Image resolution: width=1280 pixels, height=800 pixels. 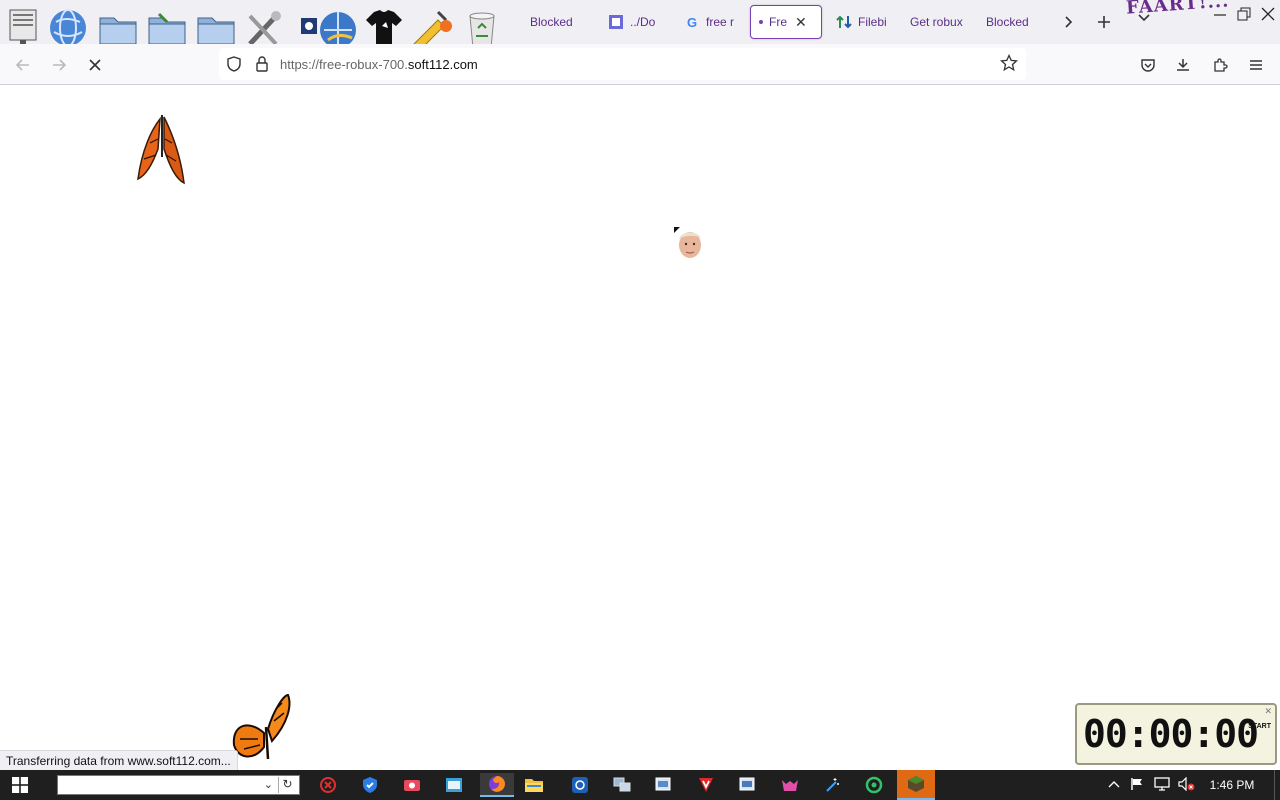 What do you see at coordinates (1114, 785) in the screenshot?
I see `show-hidden-icons-chevron-icon` at bounding box center [1114, 785].